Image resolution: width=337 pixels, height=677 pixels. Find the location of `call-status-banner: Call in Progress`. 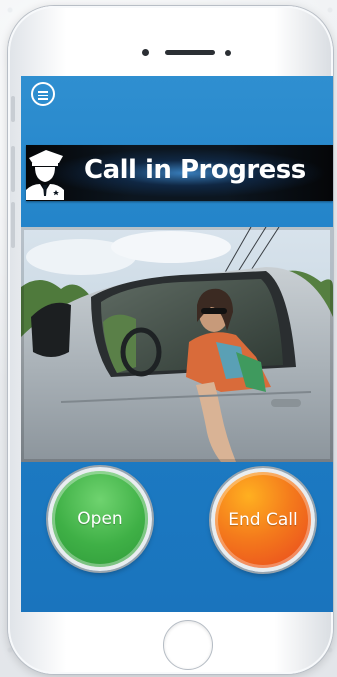

call-status-banner: Call in Progress is located at coordinates (179, 173).